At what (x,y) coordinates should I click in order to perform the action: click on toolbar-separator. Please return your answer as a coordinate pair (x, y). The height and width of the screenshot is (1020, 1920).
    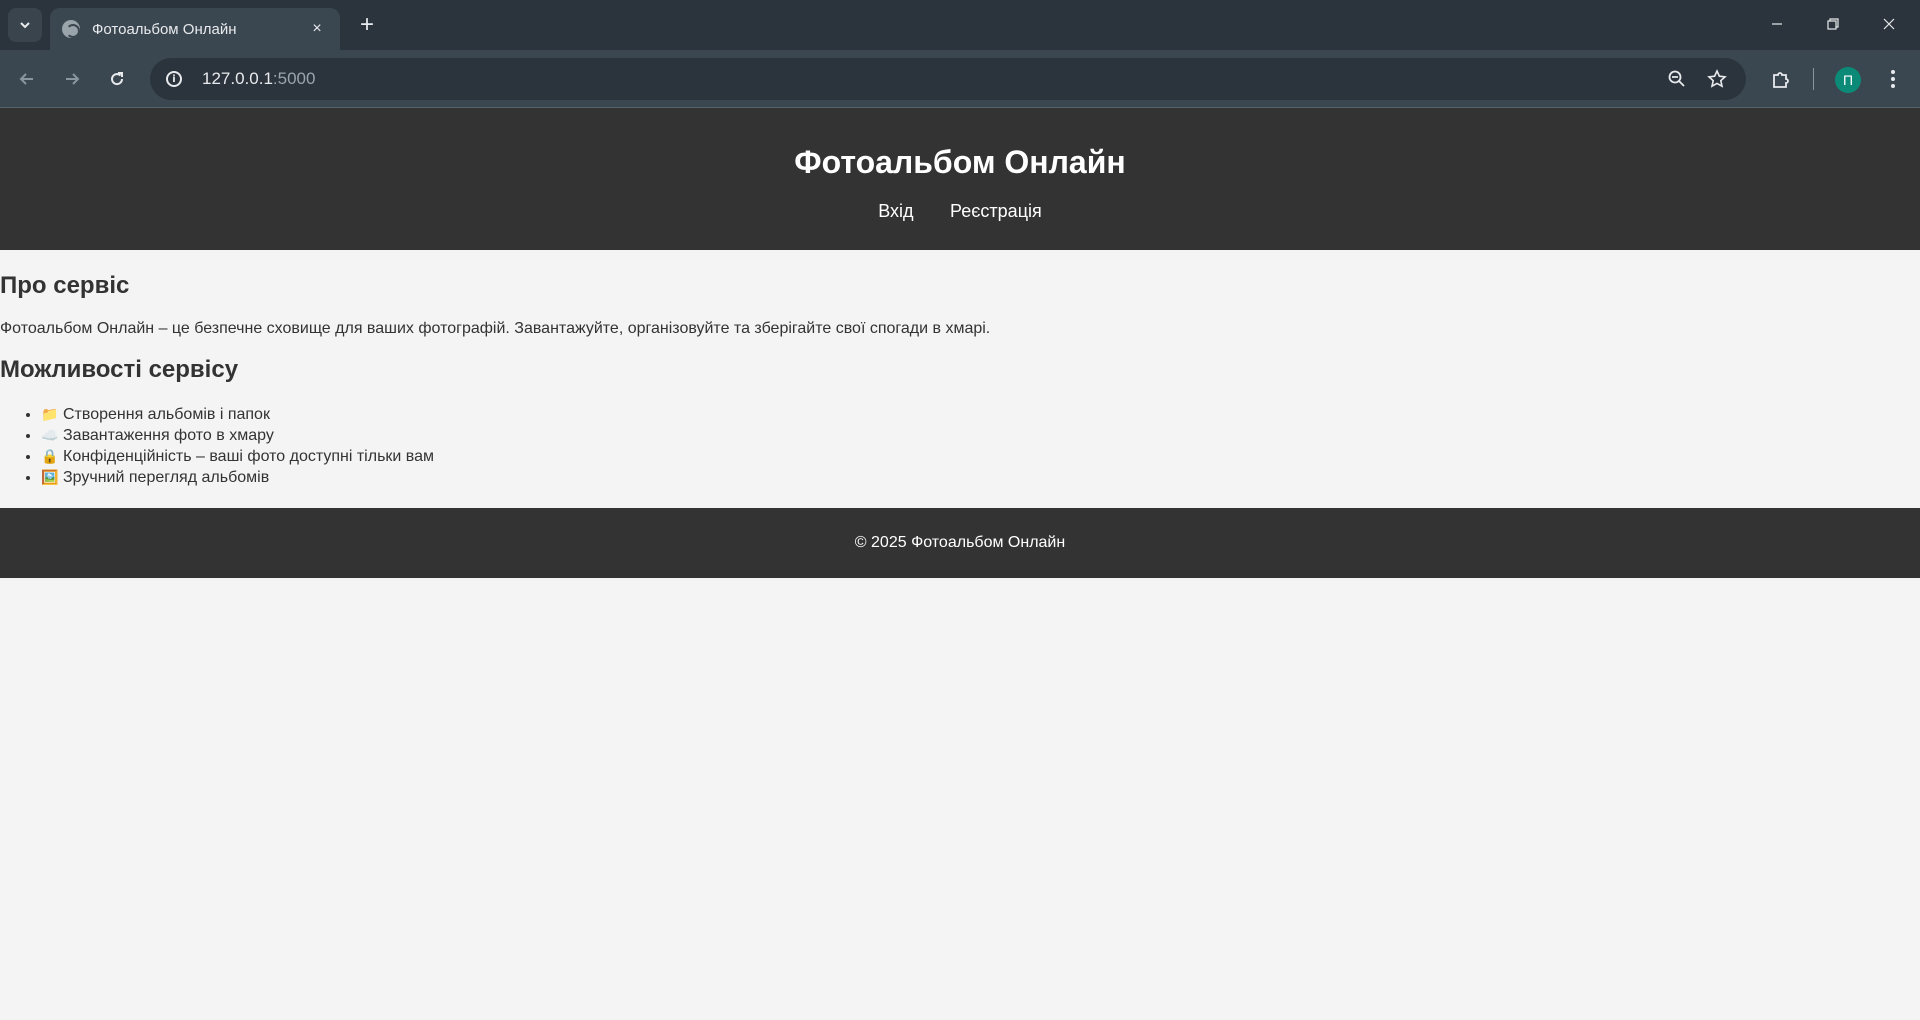
    Looking at the image, I should click on (1813, 79).